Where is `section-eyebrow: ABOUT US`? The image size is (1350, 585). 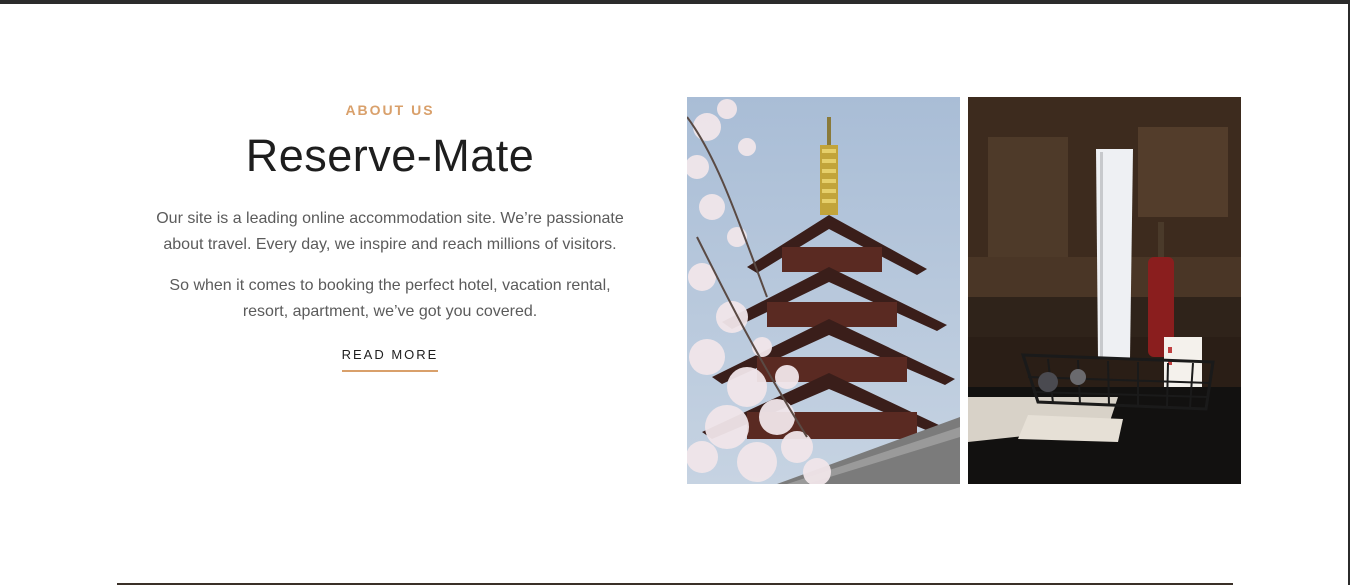 section-eyebrow: ABOUT US is located at coordinates (390, 110).